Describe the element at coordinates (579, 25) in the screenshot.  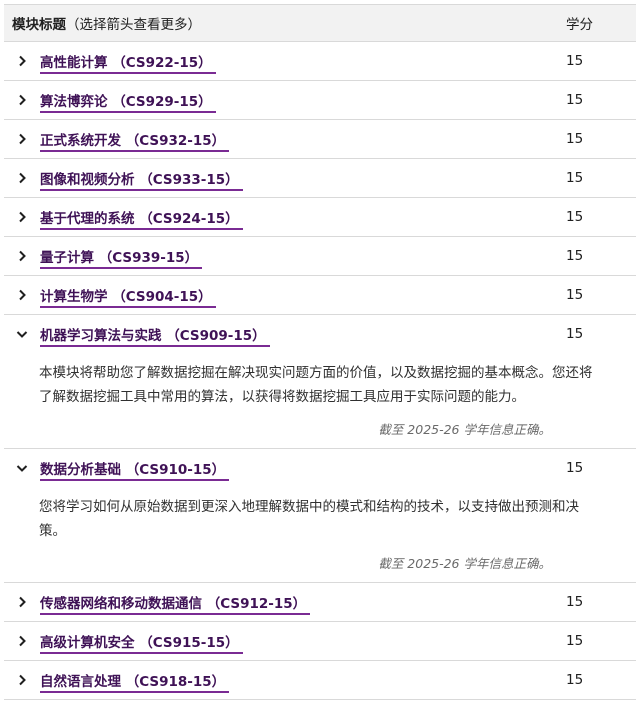
I see `header-credit: 学分` at that location.